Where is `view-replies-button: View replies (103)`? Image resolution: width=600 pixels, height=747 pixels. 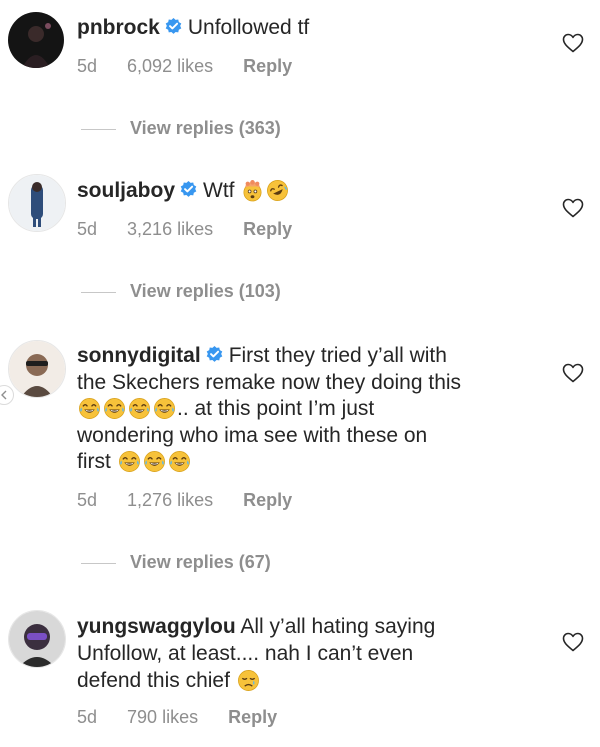 view-replies-button: View replies (103) is located at coordinates (181, 291).